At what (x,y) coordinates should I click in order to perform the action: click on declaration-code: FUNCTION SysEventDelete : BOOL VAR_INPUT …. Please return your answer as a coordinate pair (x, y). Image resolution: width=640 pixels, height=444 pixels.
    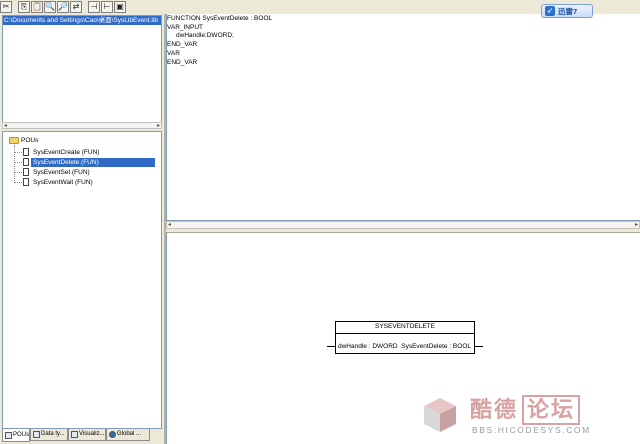
    Looking at the image, I should click on (219, 41).